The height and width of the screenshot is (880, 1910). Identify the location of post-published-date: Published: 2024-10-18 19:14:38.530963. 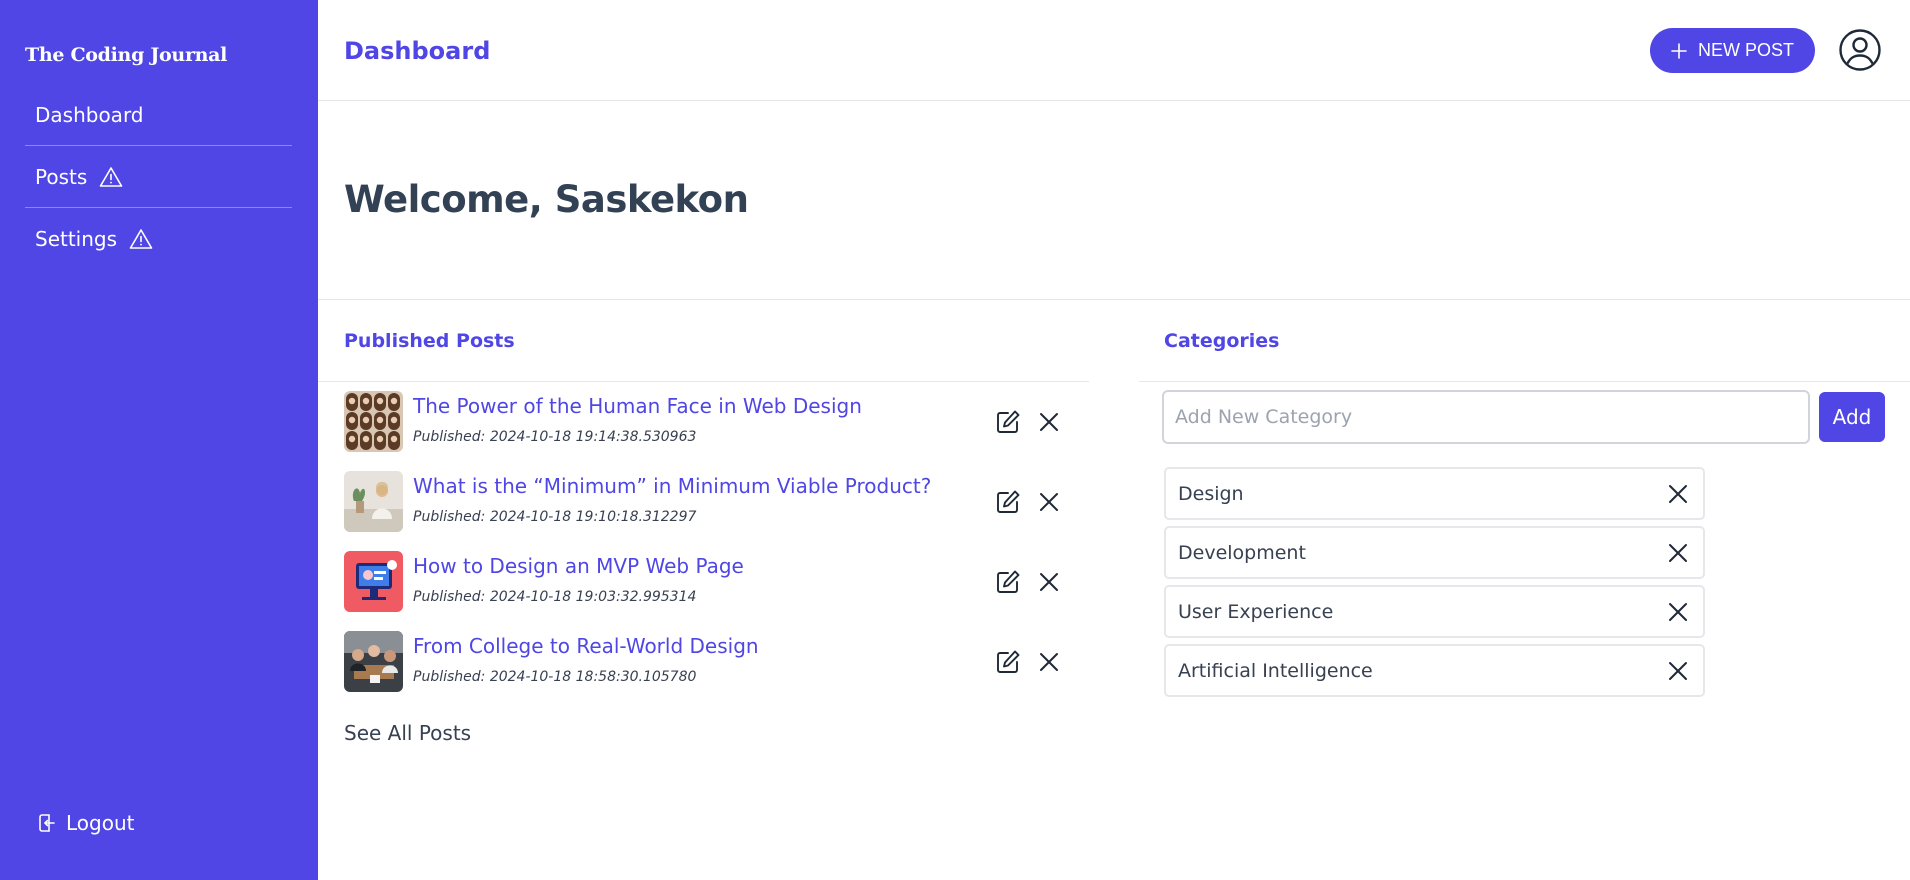
(555, 437).